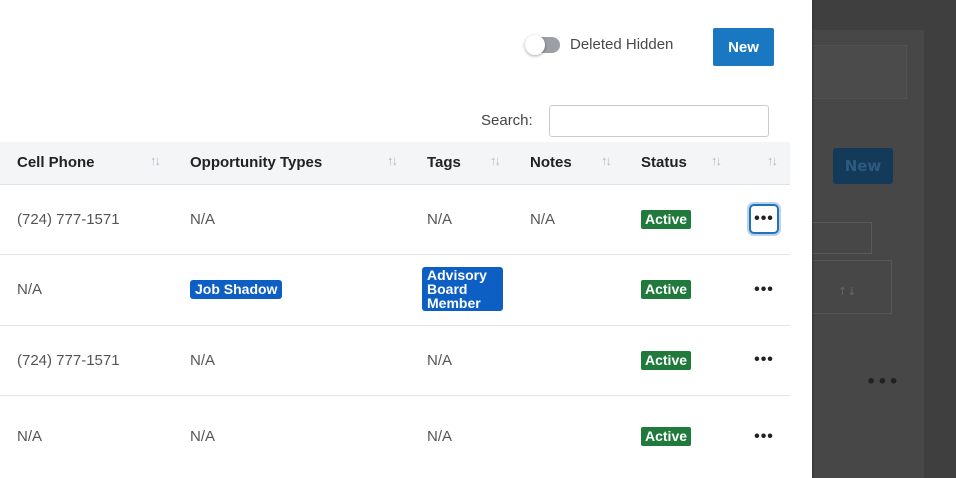  I want to click on background-actions-icon: •••, so click(883, 381).